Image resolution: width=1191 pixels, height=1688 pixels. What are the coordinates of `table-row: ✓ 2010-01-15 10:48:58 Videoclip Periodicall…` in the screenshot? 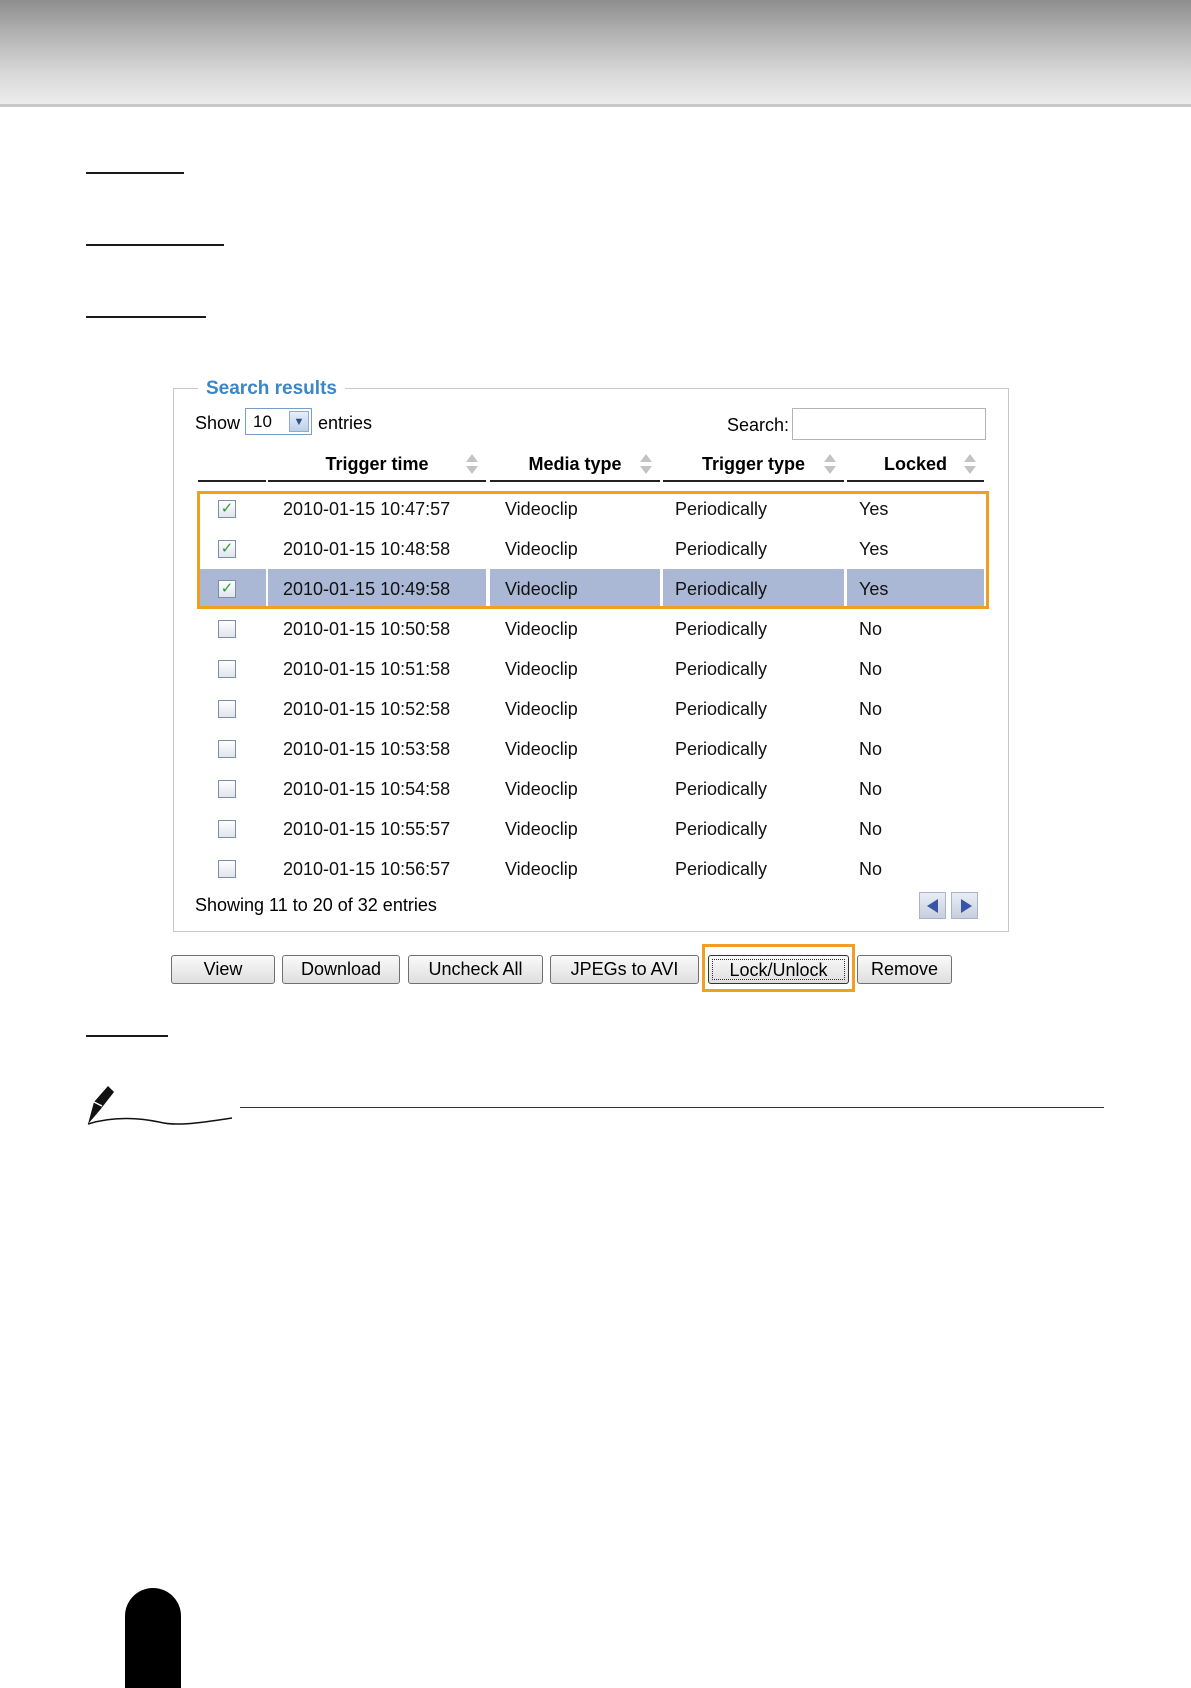 It's located at (591, 549).